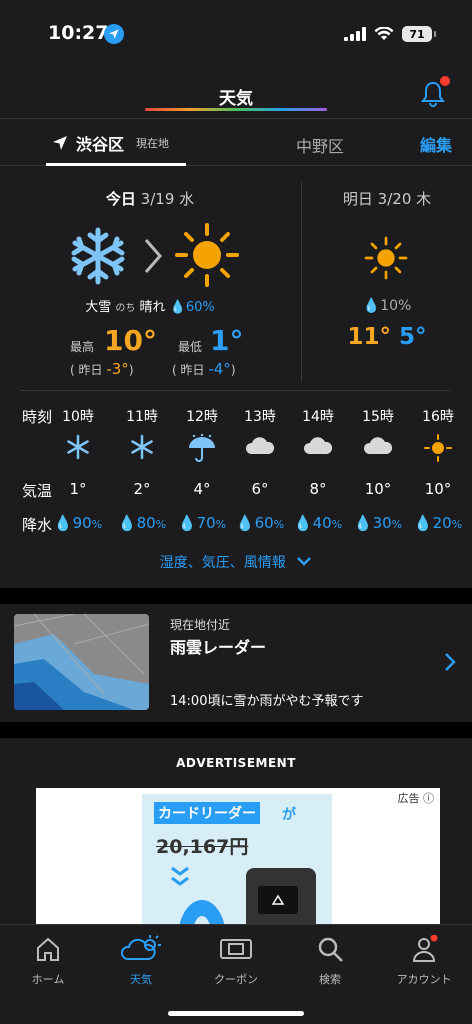  What do you see at coordinates (167, 199) in the screenshot?
I see `today-date-value: 3/19 水` at bounding box center [167, 199].